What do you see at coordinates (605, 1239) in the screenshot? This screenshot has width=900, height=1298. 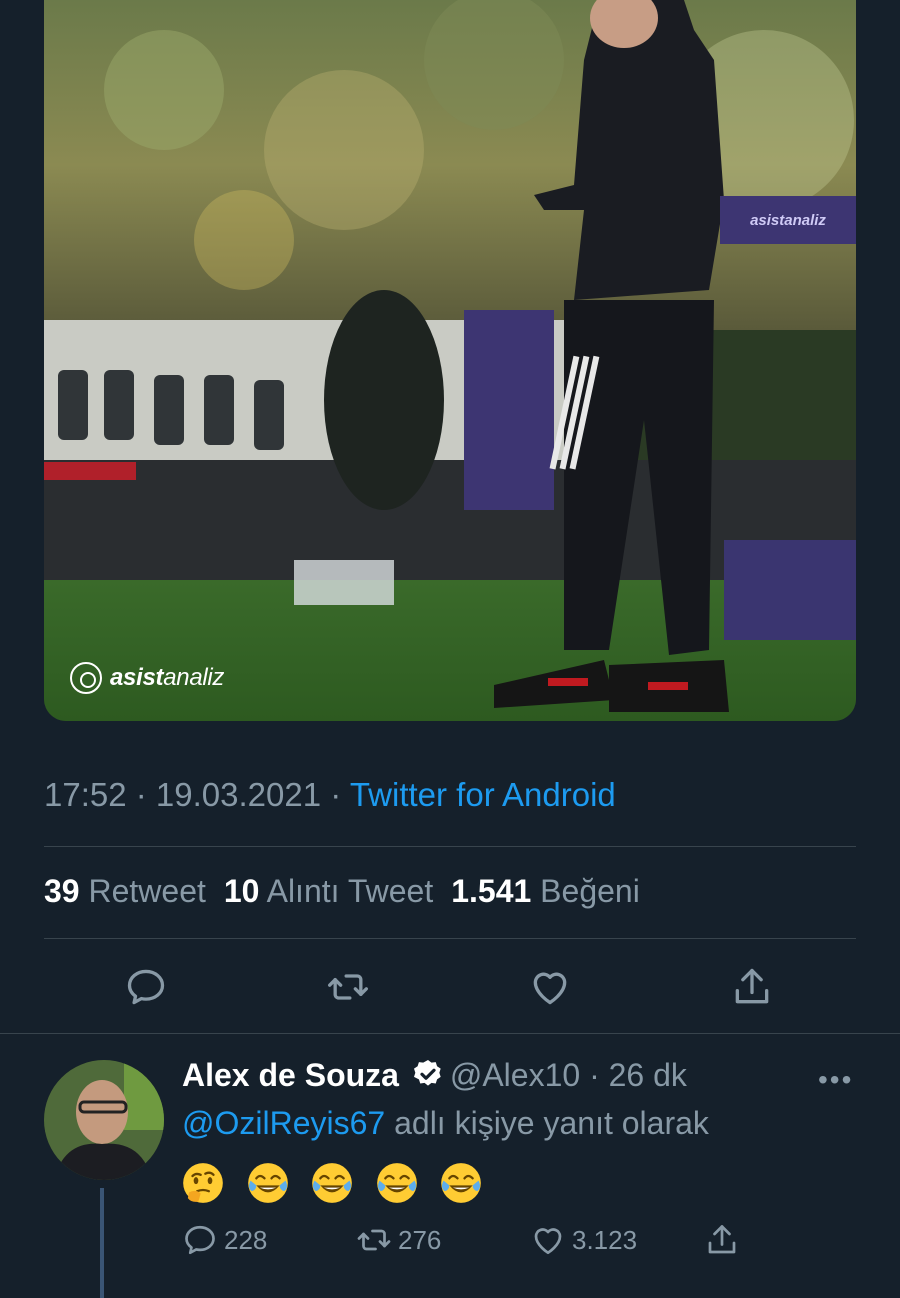 I see `reply-like-count: 3.123` at bounding box center [605, 1239].